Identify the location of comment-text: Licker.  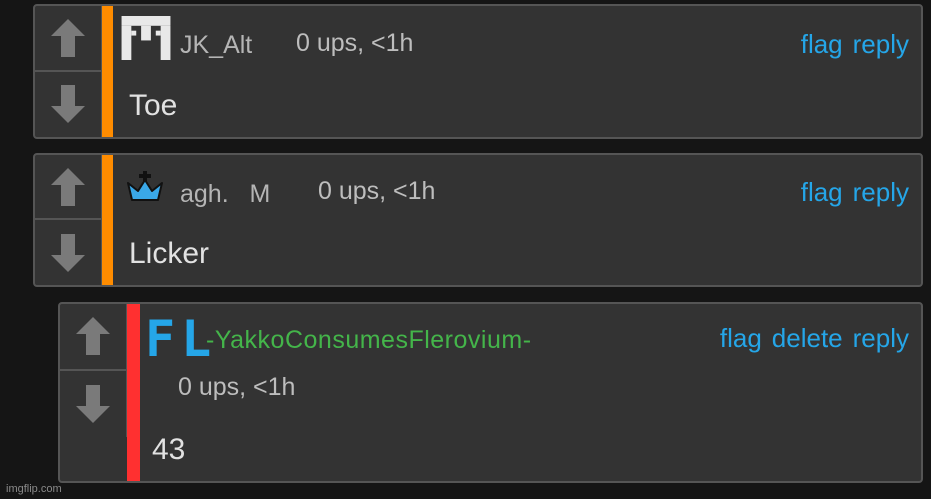
(169, 253).